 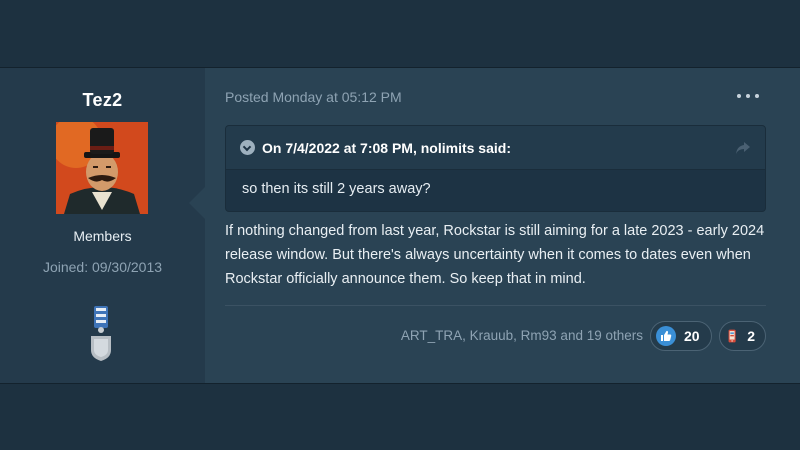 I want to click on reaction-other-button: 2, so click(x=742, y=336).